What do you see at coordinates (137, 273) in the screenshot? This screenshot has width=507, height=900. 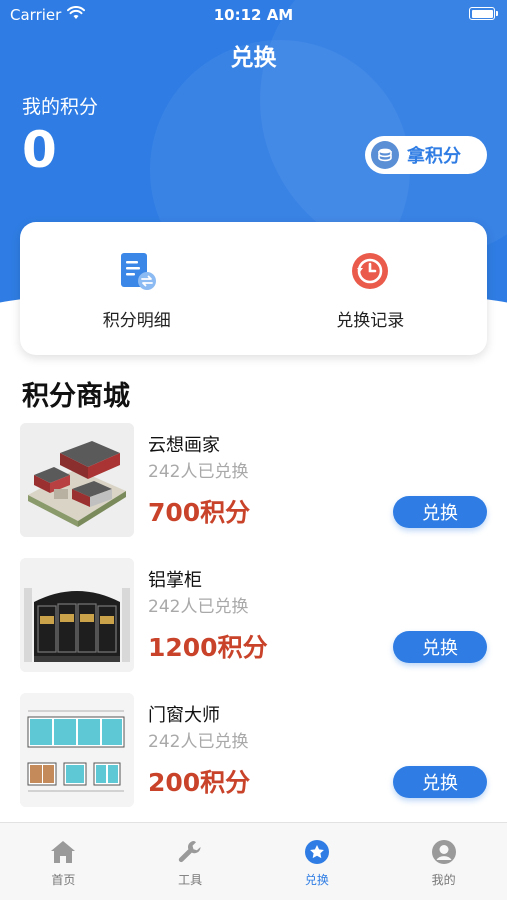 I see `document-exchange-icon` at bounding box center [137, 273].